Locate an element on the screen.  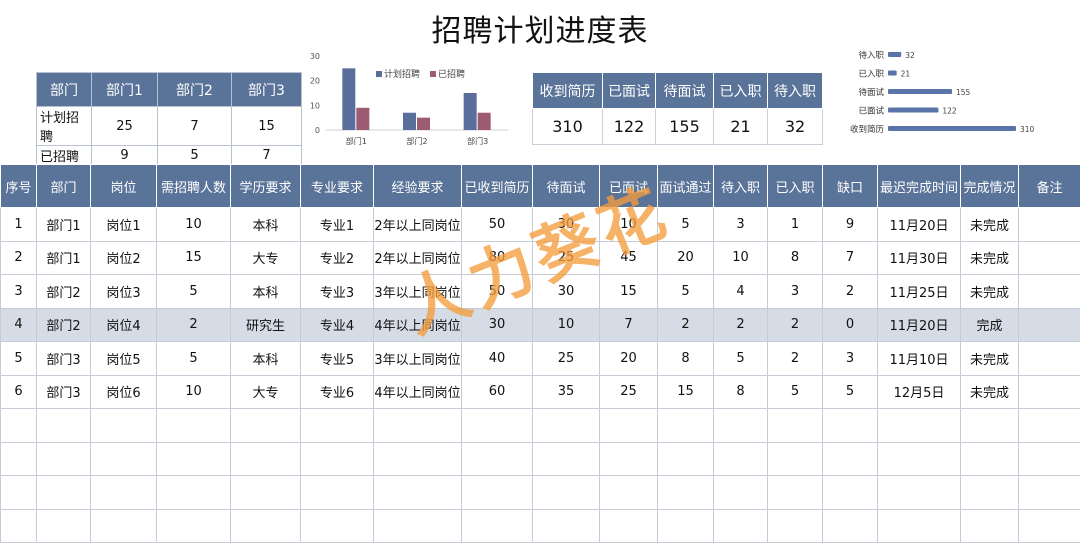
summary-cell: 15 is located at coordinates (266, 126).